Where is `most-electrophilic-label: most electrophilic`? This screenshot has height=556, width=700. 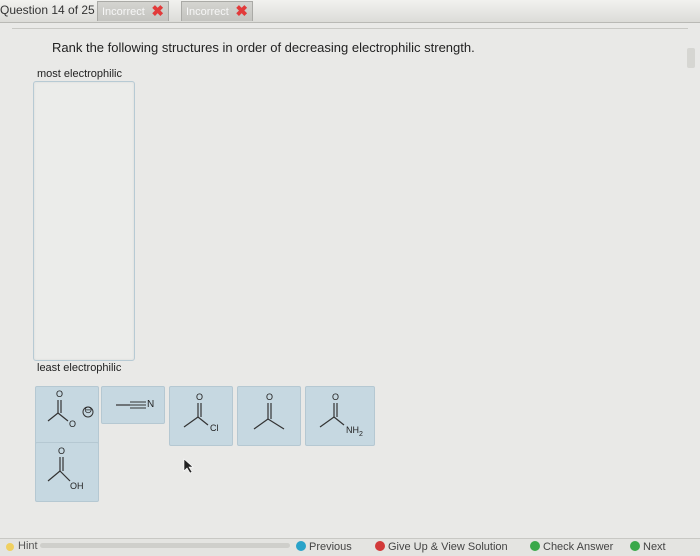
most-electrophilic-label: most electrophilic is located at coordinates (79, 74).